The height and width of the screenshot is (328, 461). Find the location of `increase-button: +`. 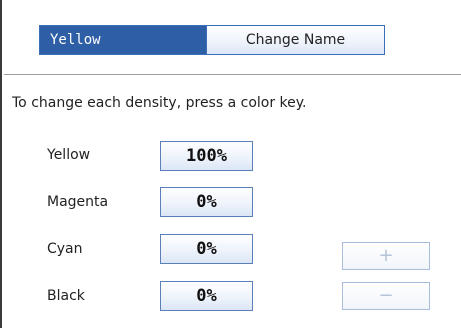

increase-button: + is located at coordinates (386, 256).